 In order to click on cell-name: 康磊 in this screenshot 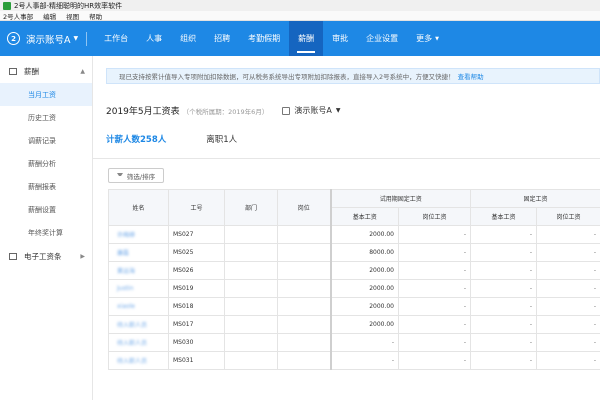, I will do `click(138, 252)`.